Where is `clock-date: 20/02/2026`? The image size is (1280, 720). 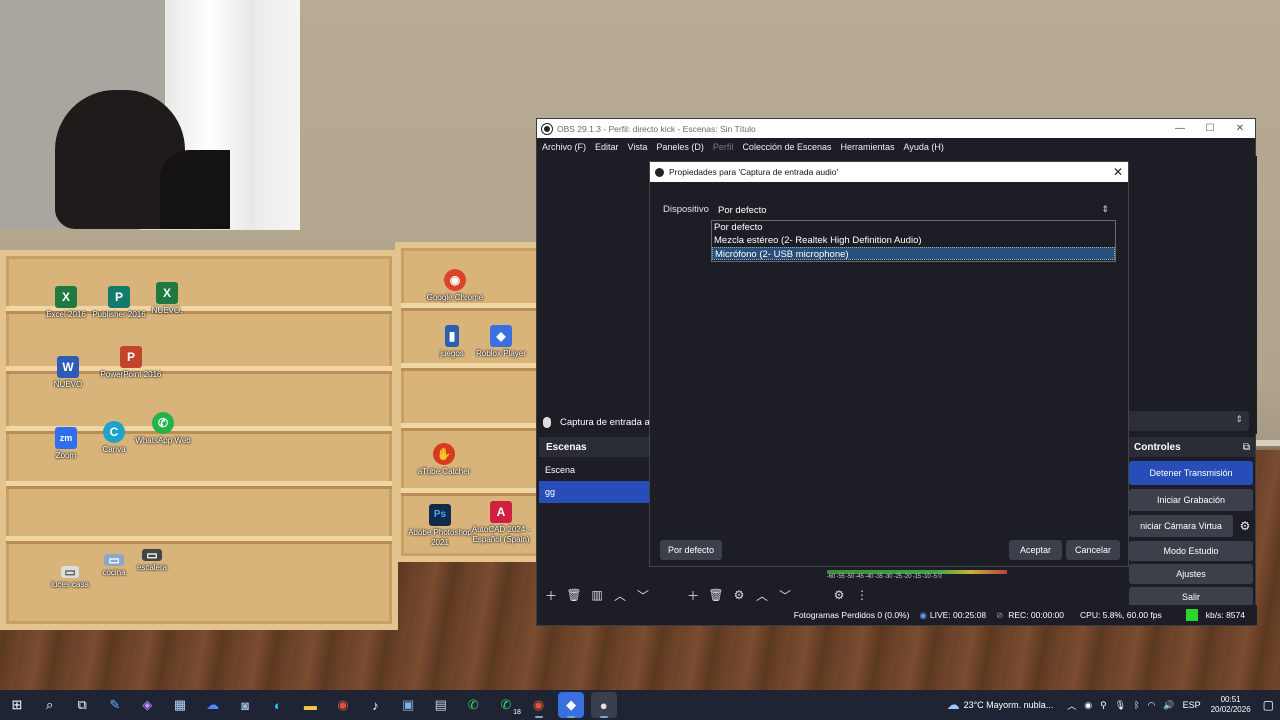
clock-date: 20/02/2026 is located at coordinates (1230, 709).